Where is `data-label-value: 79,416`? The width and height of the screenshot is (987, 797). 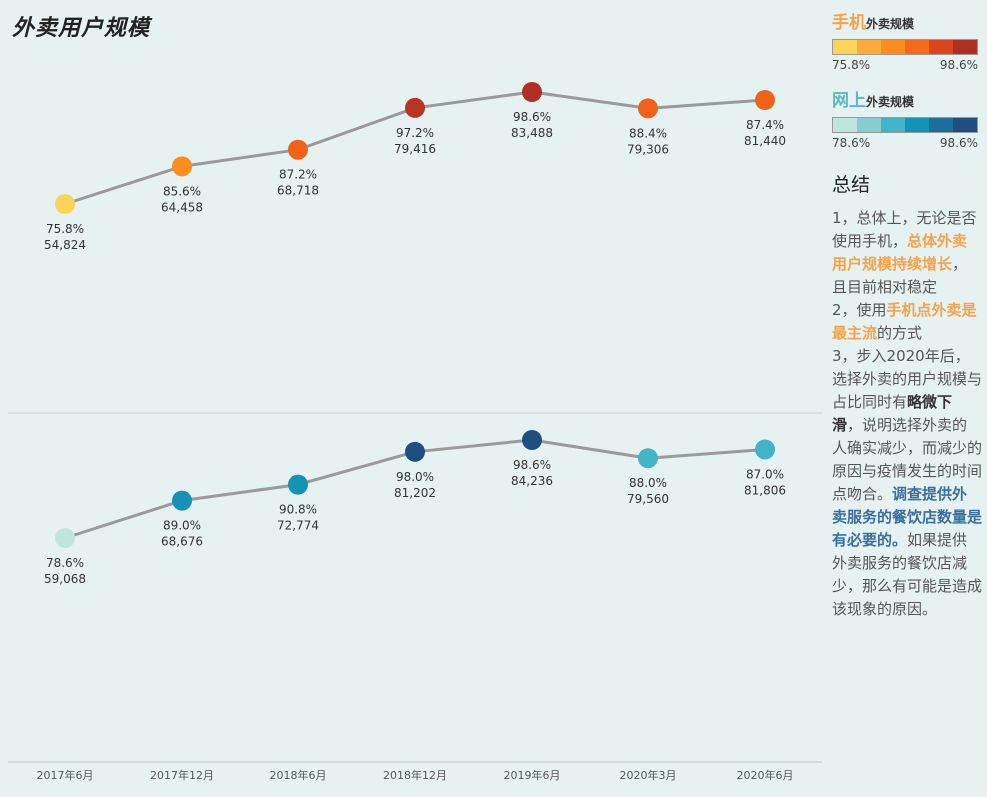 data-label-value: 79,416 is located at coordinates (415, 149).